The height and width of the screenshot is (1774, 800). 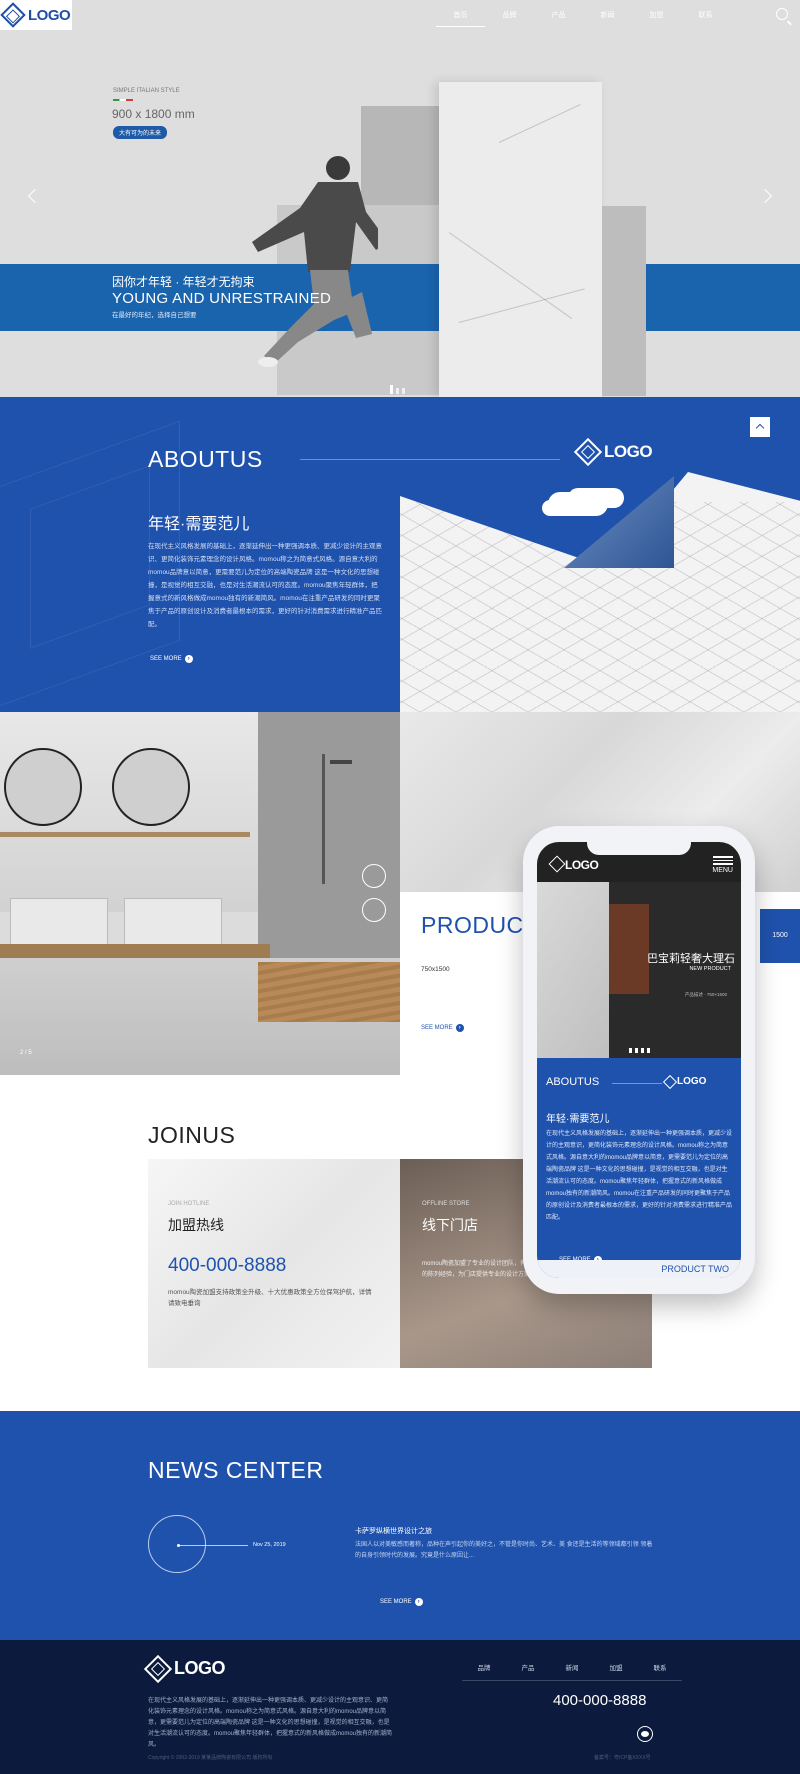 I want to click on hero-style-label: SIMPLE ITALIAN STYLE, so click(x=146, y=91).